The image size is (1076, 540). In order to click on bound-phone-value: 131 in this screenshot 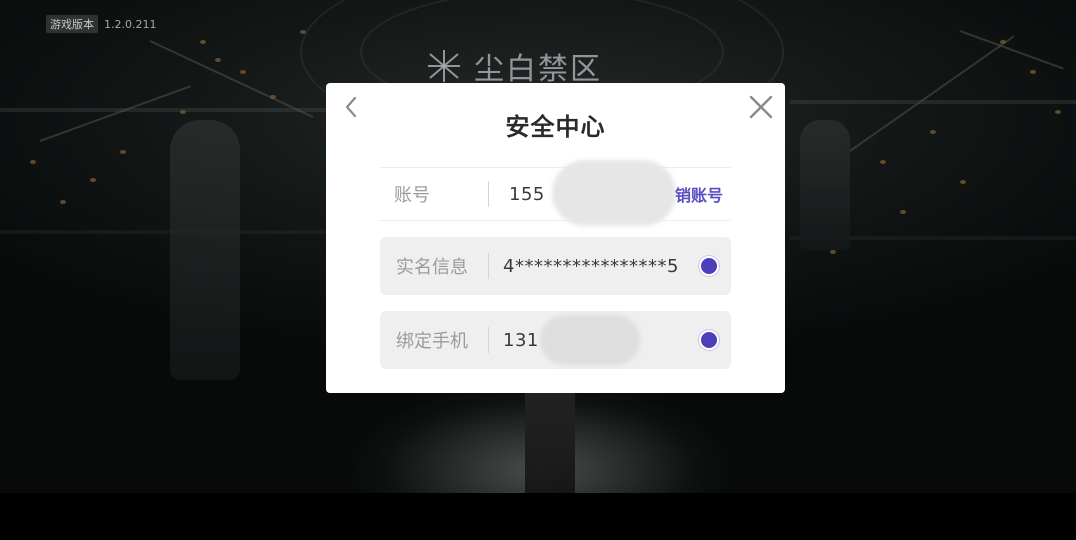, I will do `click(521, 340)`.